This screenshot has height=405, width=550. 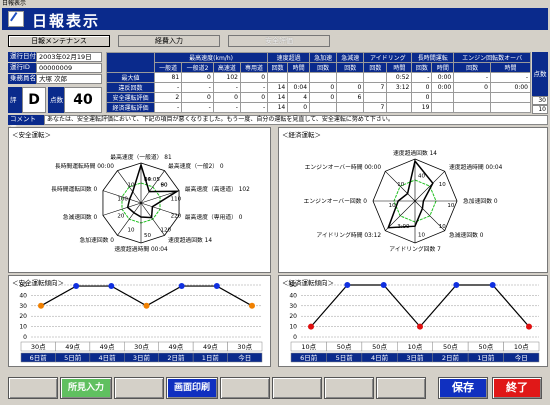 I want to click on menu-safety-eval-button: 安全評価, so click(x=279, y=41).